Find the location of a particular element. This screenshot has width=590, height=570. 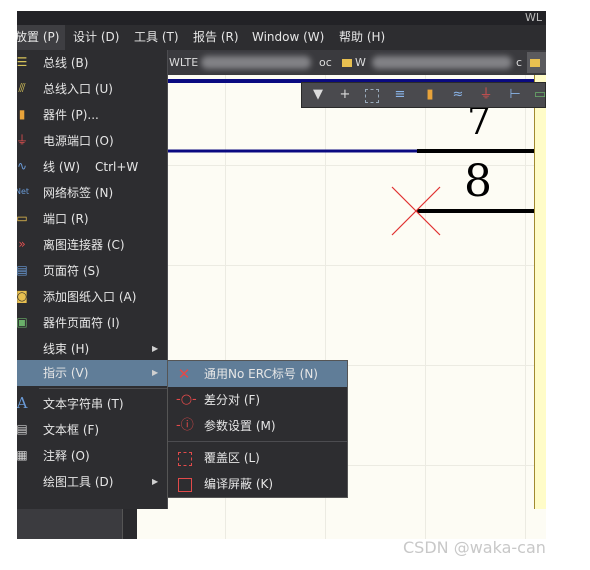

menu-item-directives: 指示 (V) ▶ is located at coordinates (92, 373).